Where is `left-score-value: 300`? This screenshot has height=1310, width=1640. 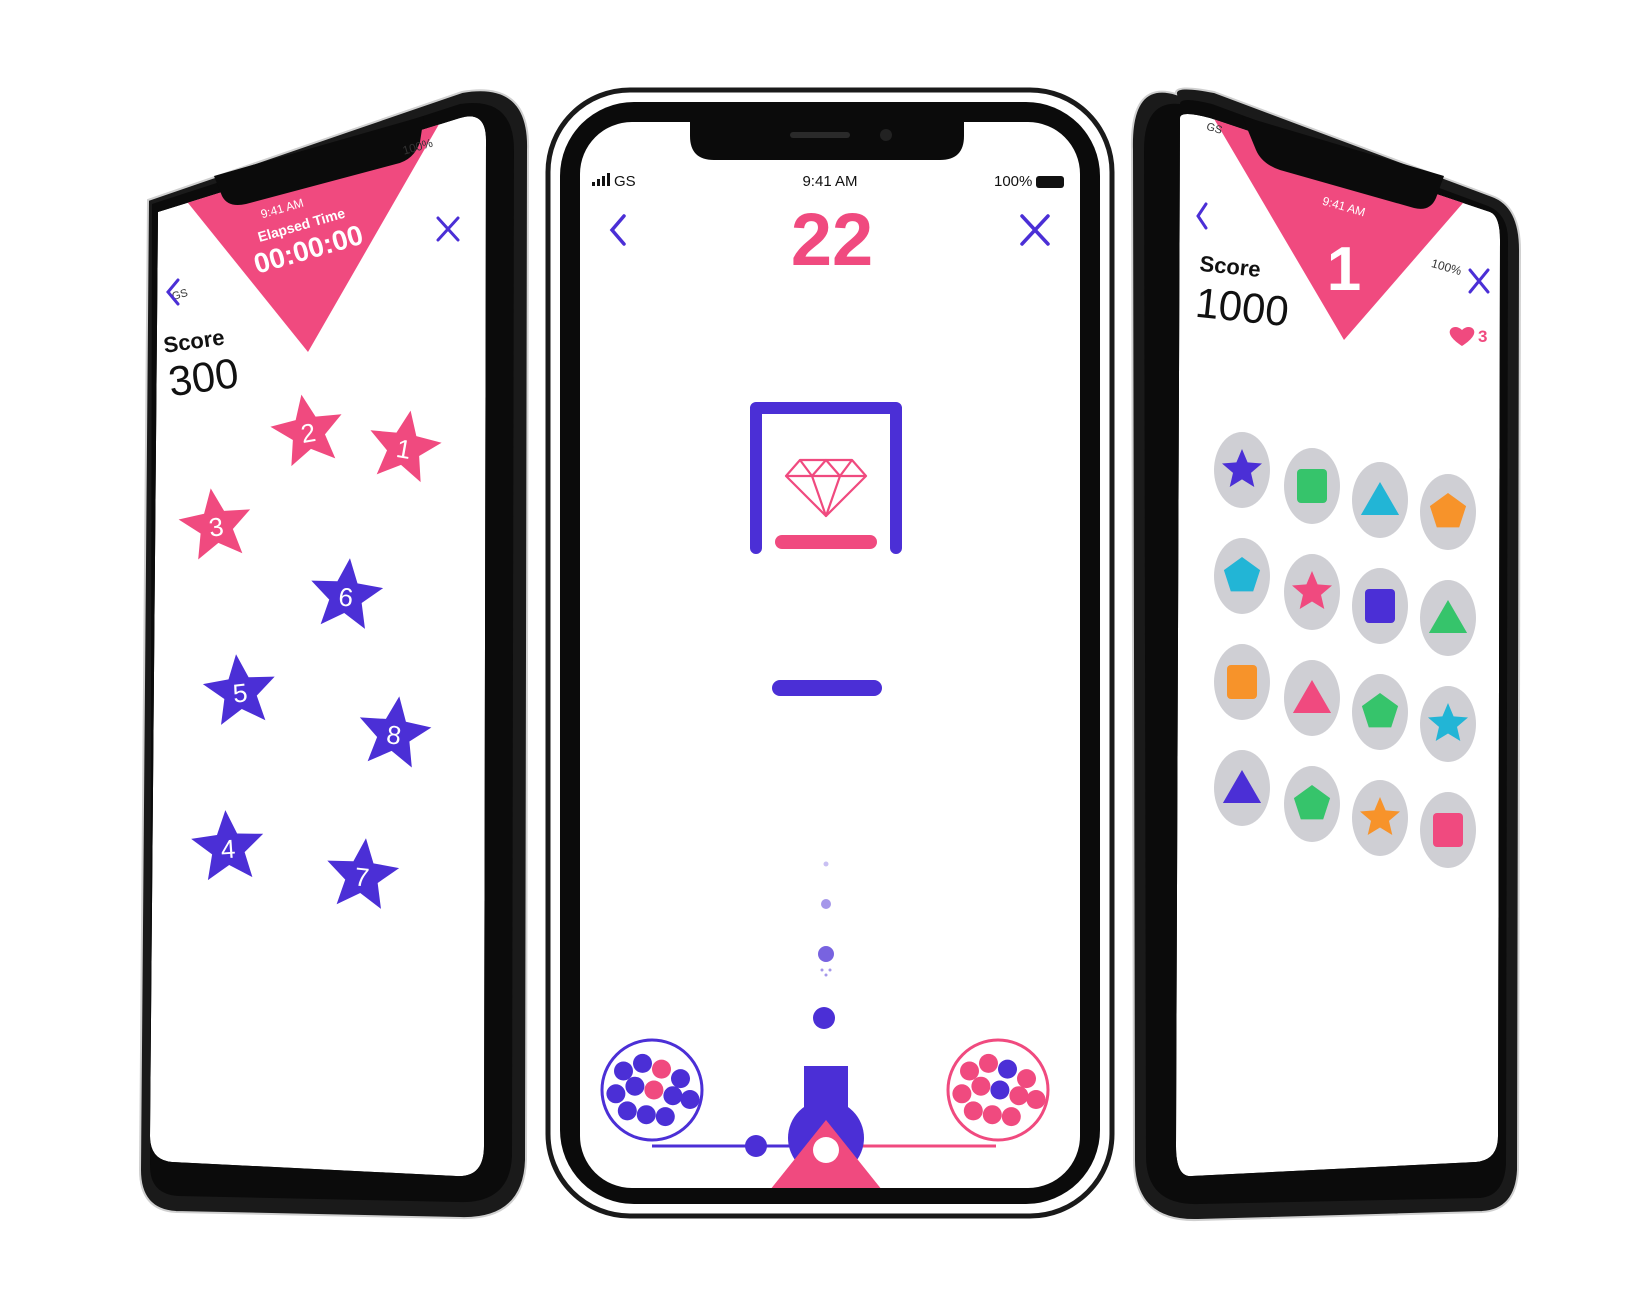 left-score-value: 300 is located at coordinates (203, 377).